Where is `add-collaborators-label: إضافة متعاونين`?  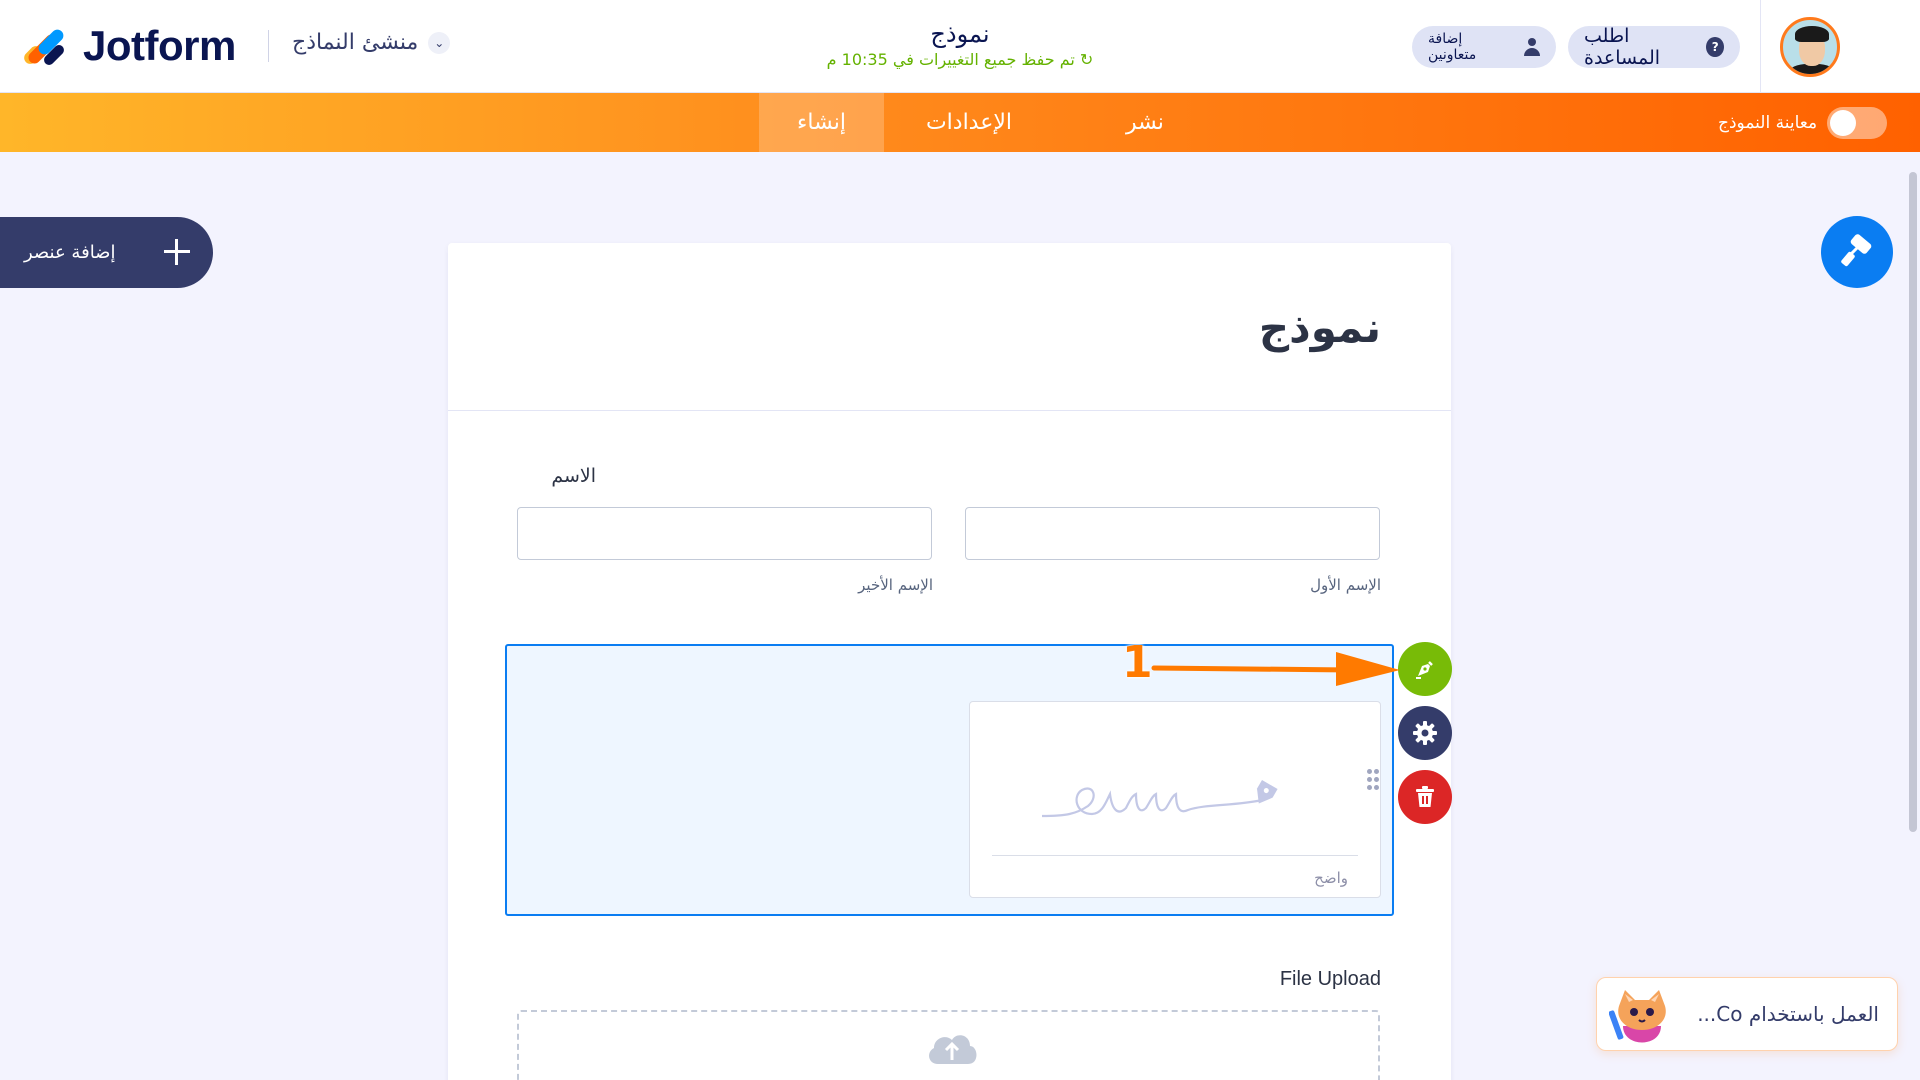
add-collaborators-label: إضافة متعاونين is located at coordinates (1452, 47).